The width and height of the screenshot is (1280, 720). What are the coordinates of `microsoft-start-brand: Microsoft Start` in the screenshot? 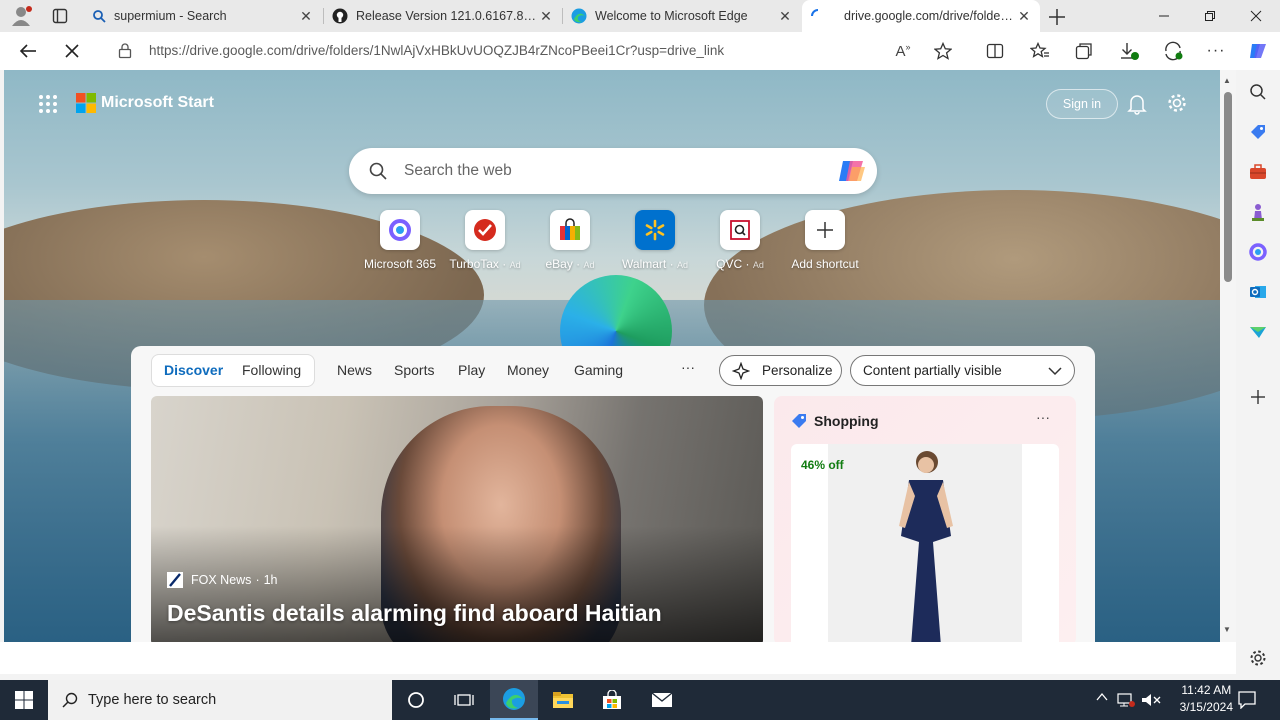 It's located at (145, 103).